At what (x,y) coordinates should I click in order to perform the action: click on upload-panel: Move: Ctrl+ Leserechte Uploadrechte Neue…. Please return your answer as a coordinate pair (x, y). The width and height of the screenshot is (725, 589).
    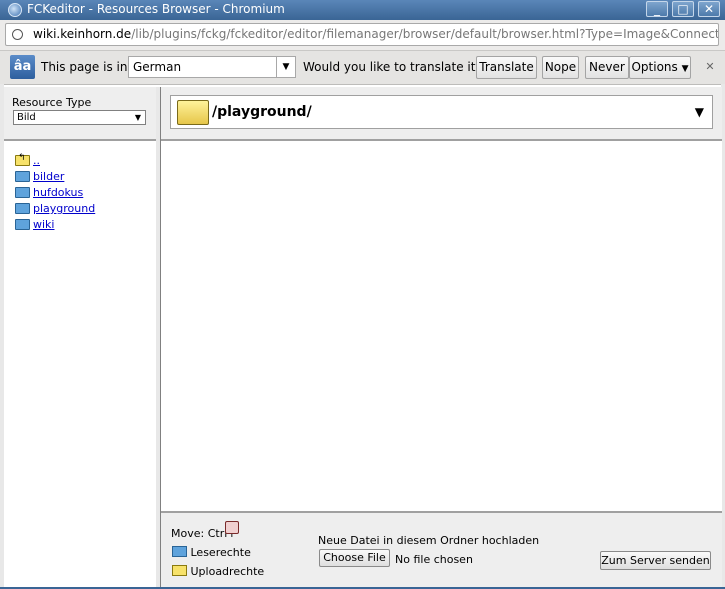
    Looking at the image, I should click on (441, 550).